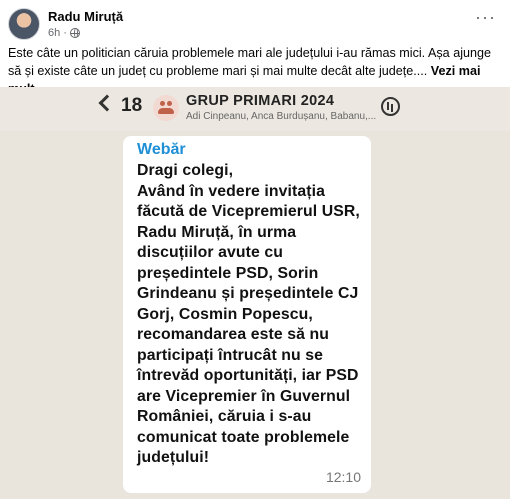 The image size is (510, 499). I want to click on post-header: Radu Miruță 6h · ···, so click(255, 20).